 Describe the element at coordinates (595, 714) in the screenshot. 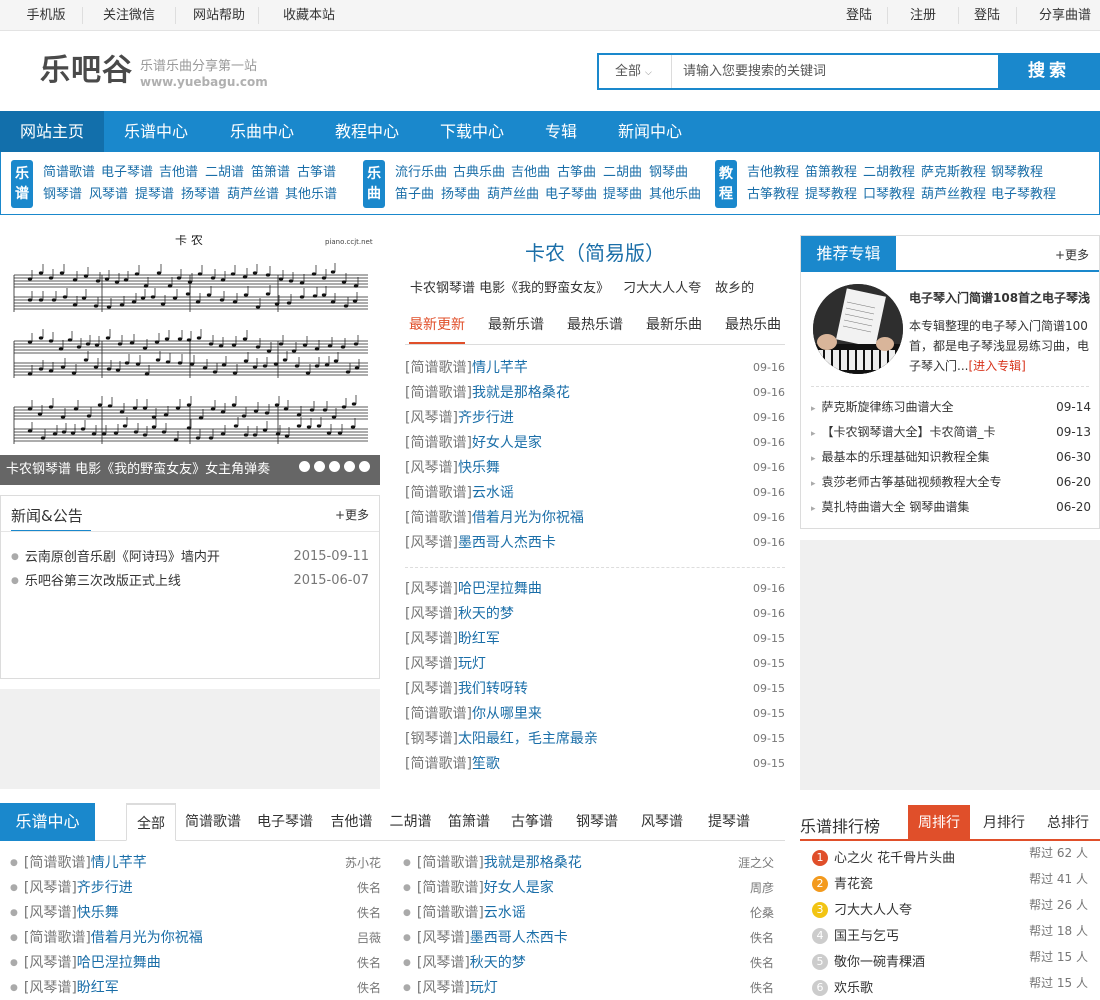

I see `list-item: [简谱歌谱]你从哪里来 09-15` at that location.